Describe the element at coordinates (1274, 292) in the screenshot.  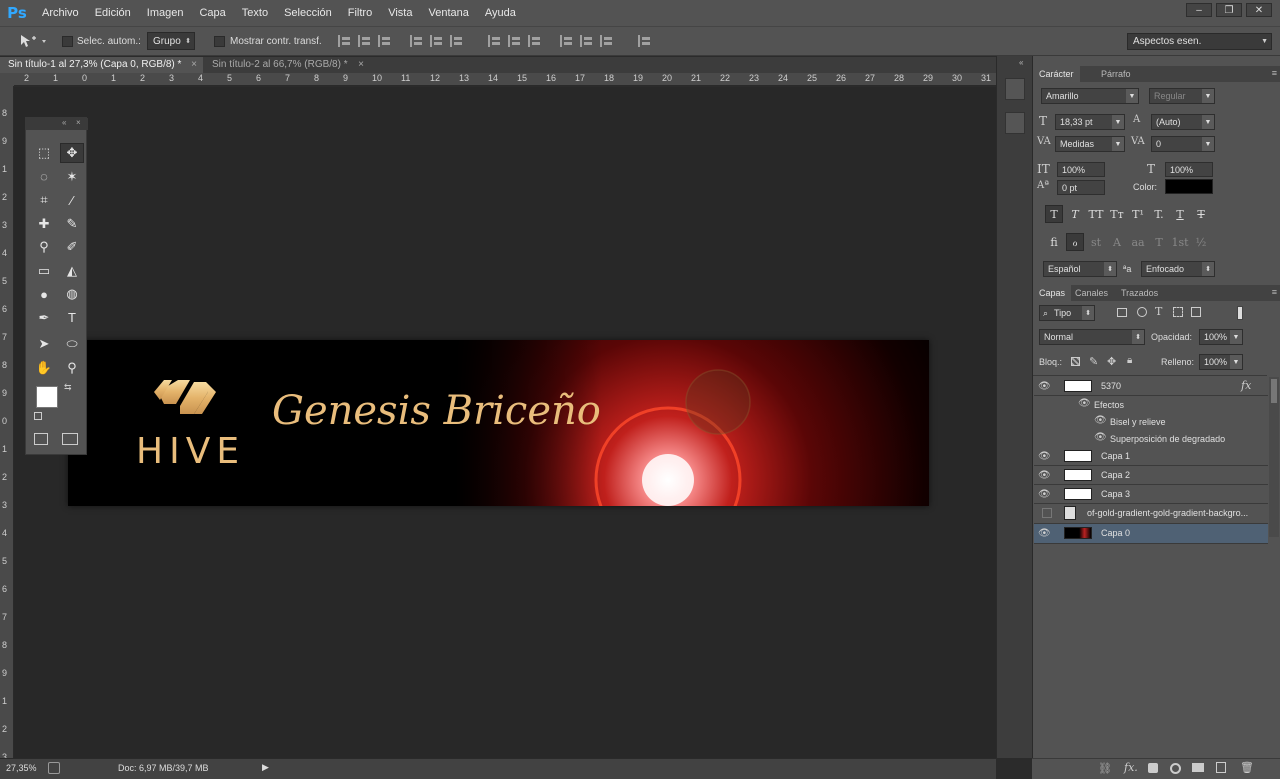
I see `panel-menu-icon: ≡` at that location.